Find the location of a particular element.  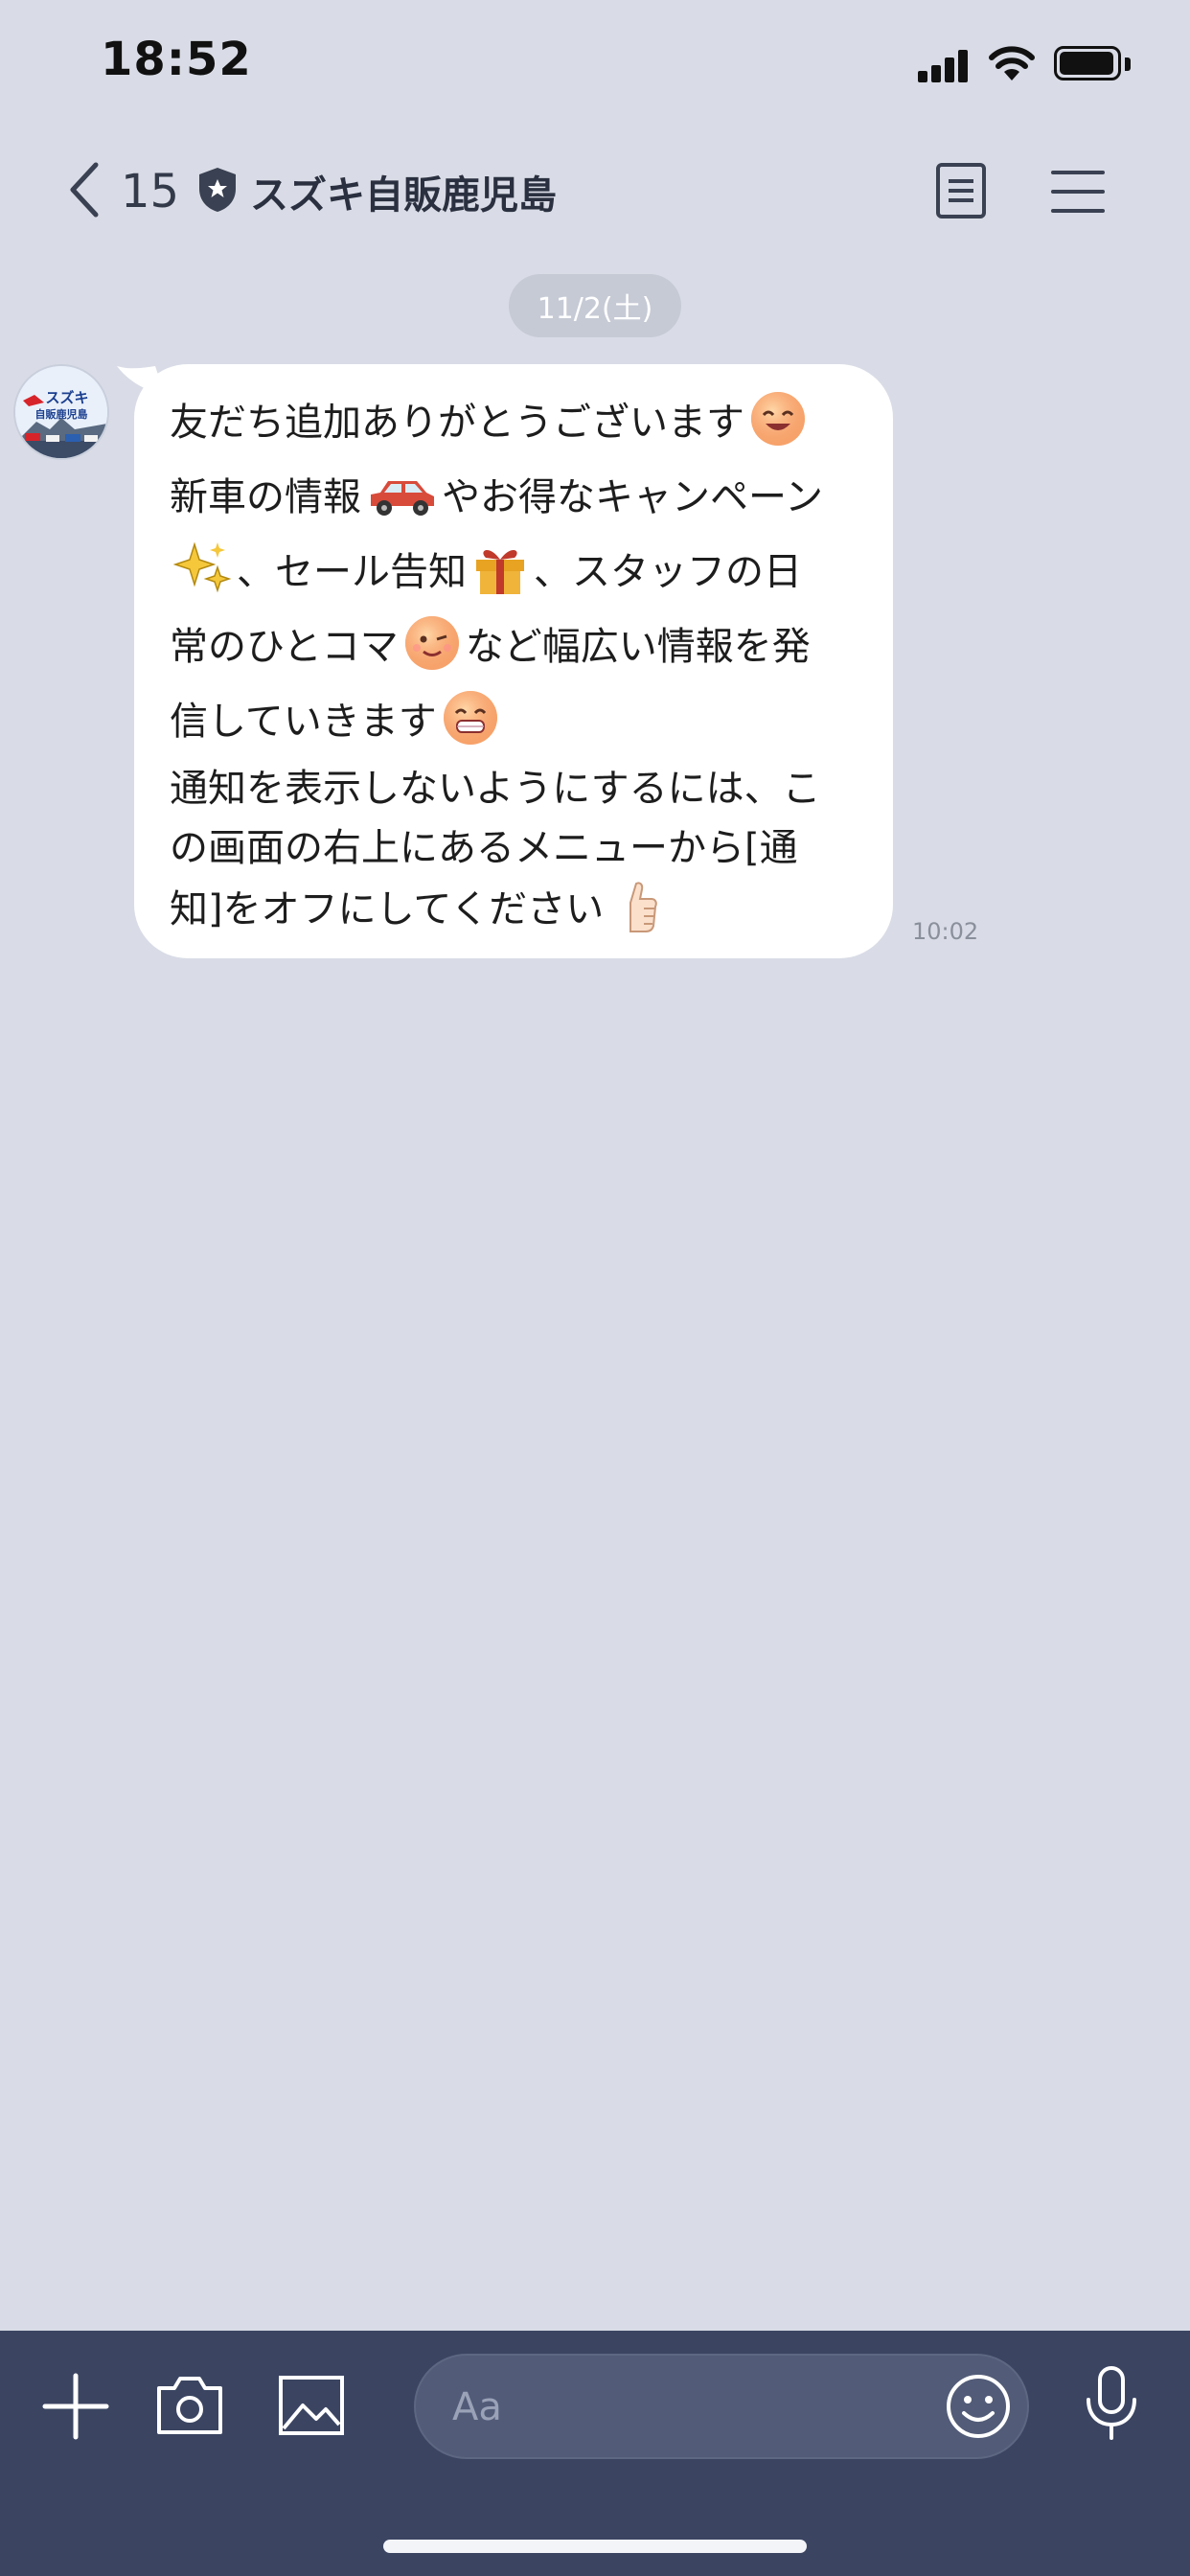

message-line: 友だち追加ありがとうございます is located at coordinates (514, 418).